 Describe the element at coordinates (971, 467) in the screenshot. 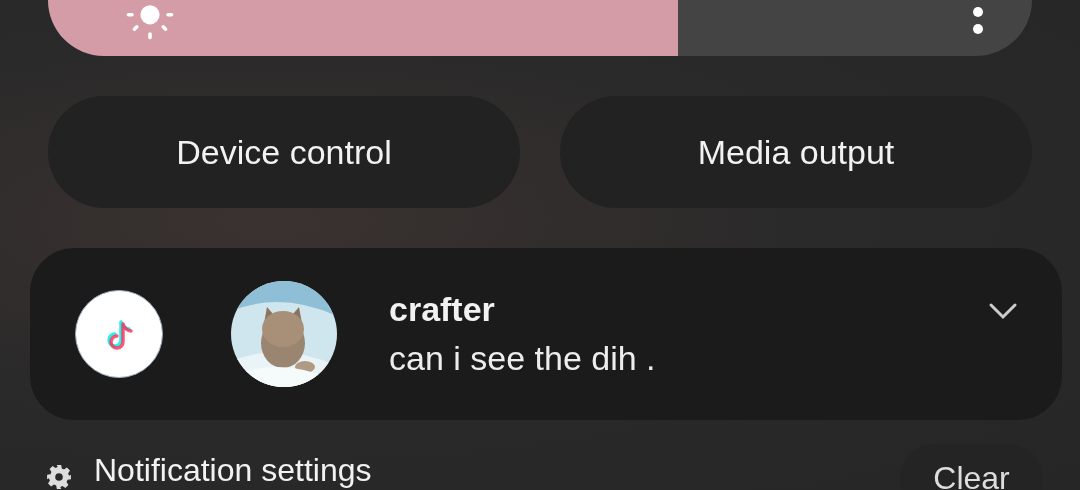

I see `clear-button: Clear` at that location.